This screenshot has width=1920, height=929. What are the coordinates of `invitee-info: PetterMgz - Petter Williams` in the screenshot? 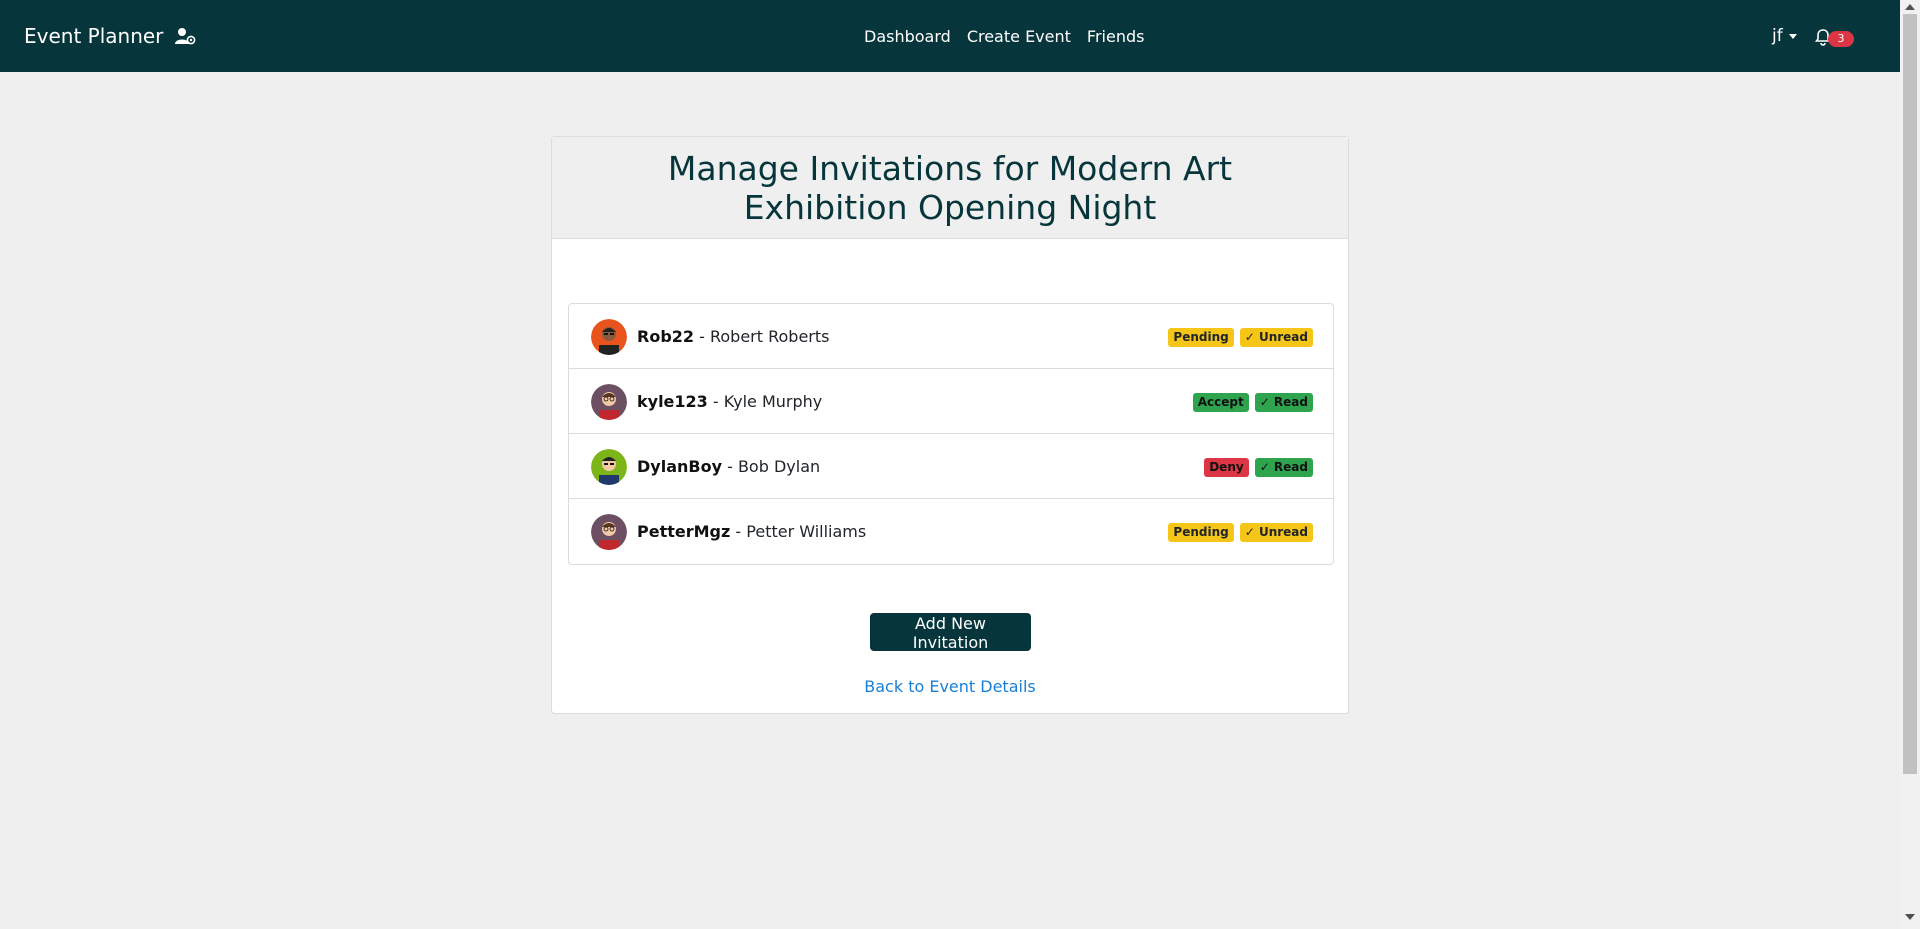 It's located at (751, 531).